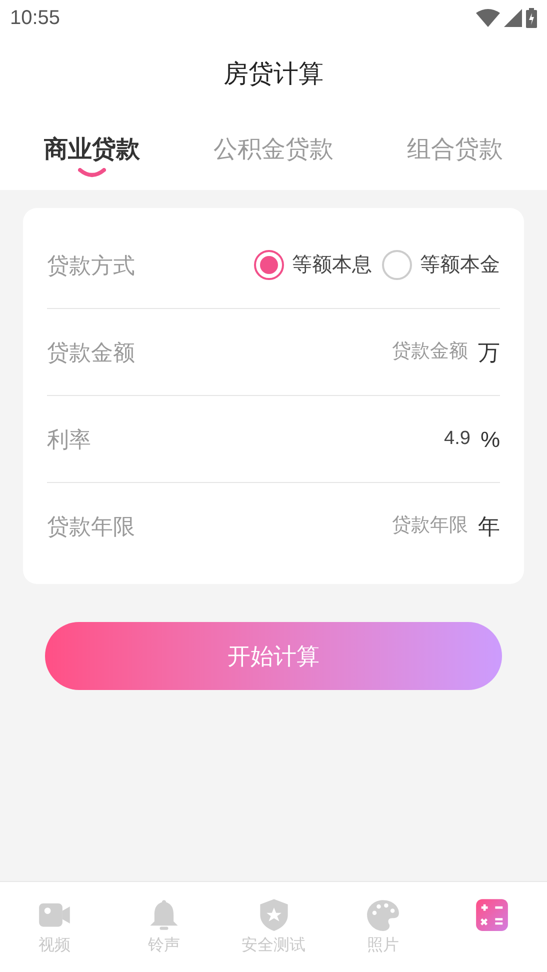  What do you see at coordinates (274, 74) in the screenshot?
I see `page-title: 房贷计算` at bounding box center [274, 74].